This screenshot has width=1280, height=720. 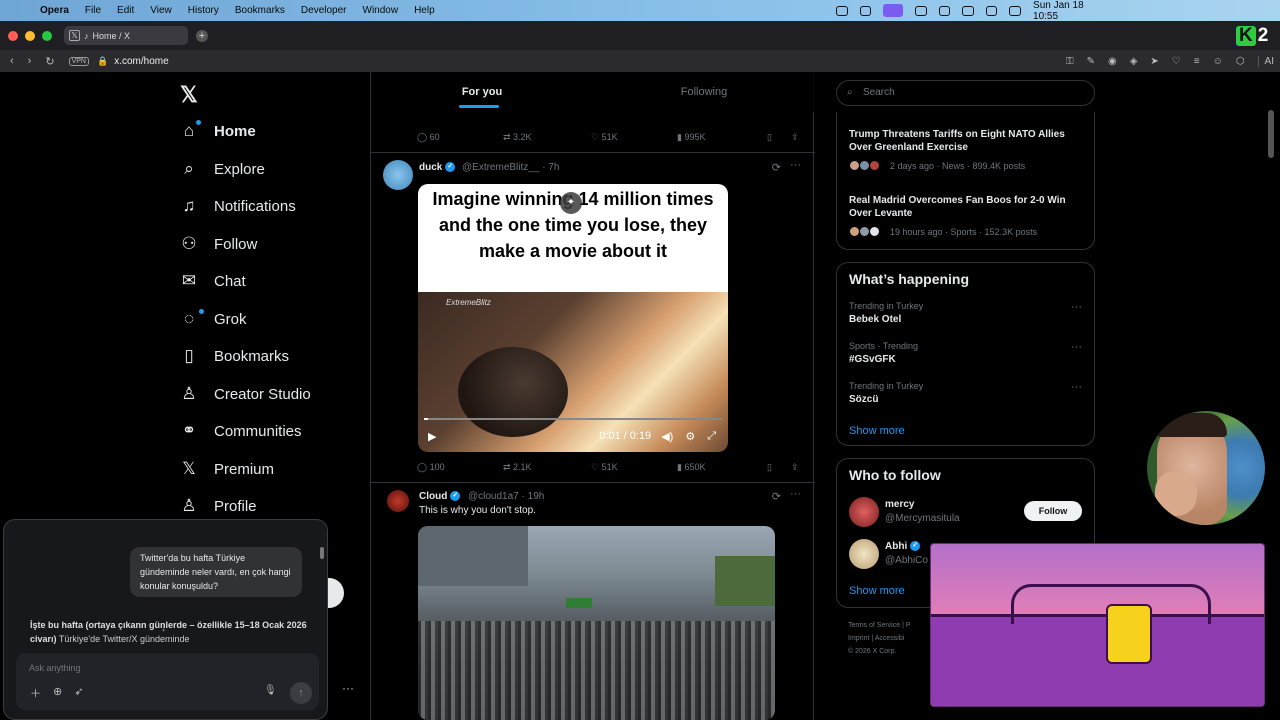 I want to click on user-name-text: Abhi, so click(x=896, y=546).